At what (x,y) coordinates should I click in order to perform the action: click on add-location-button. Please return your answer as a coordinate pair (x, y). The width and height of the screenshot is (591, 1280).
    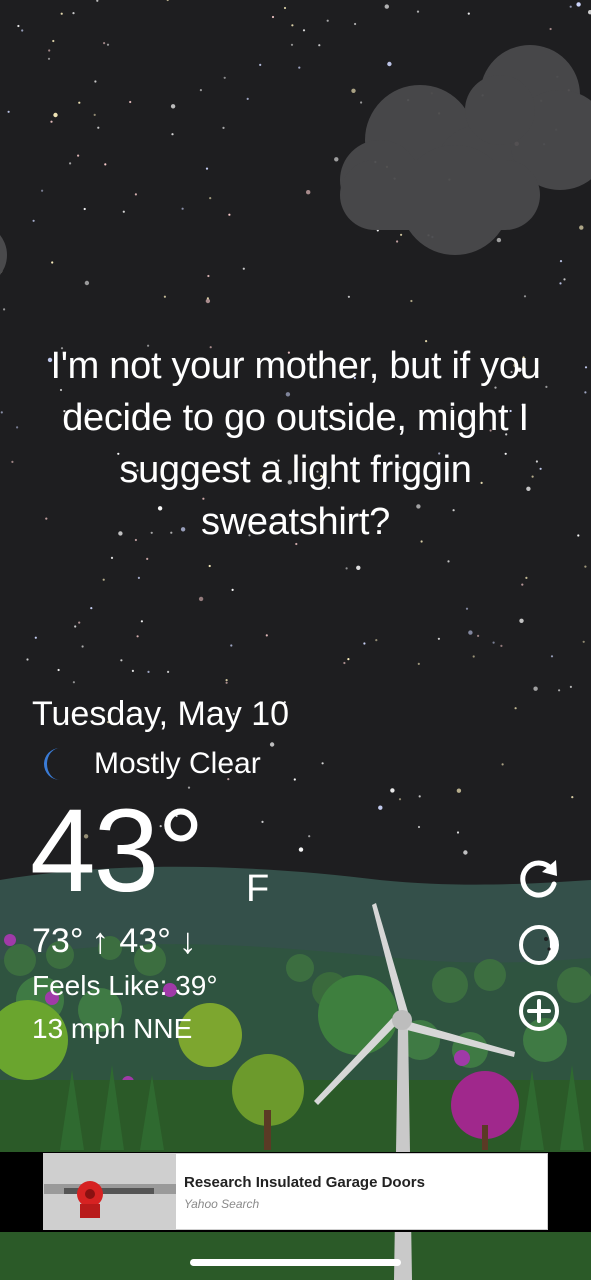
    Looking at the image, I should click on (539, 1011).